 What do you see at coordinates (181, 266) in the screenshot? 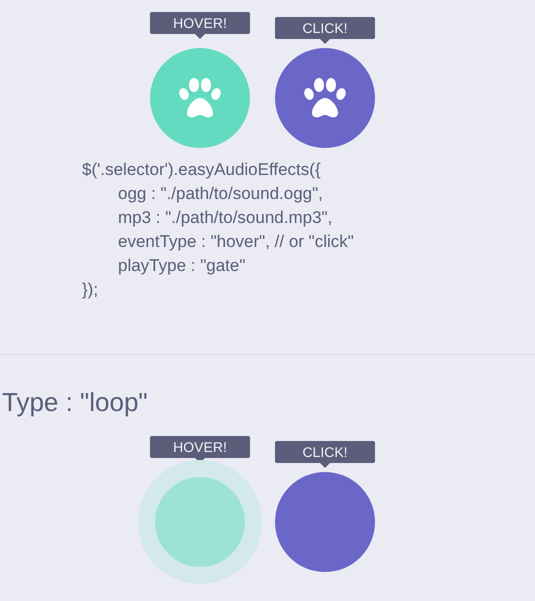
I see `code-line: playType : "gate"` at bounding box center [181, 266].